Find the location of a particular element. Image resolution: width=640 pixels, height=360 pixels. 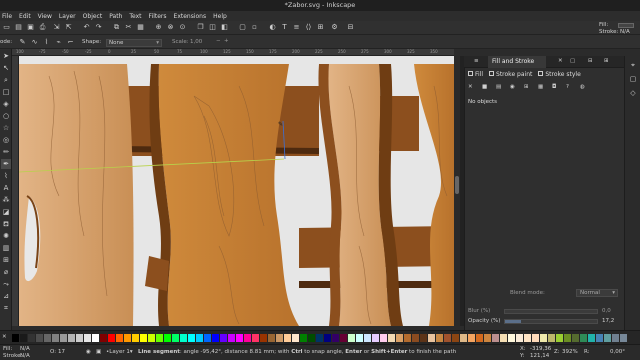

evenodd-fill-rule-icon: ◍ is located at coordinates (582, 87).